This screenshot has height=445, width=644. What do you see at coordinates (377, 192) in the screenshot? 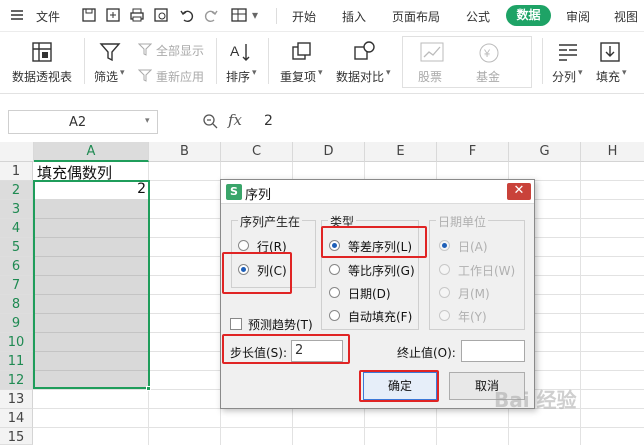
I see `dialog-title-bar: S 序列 ✕` at bounding box center [377, 192].